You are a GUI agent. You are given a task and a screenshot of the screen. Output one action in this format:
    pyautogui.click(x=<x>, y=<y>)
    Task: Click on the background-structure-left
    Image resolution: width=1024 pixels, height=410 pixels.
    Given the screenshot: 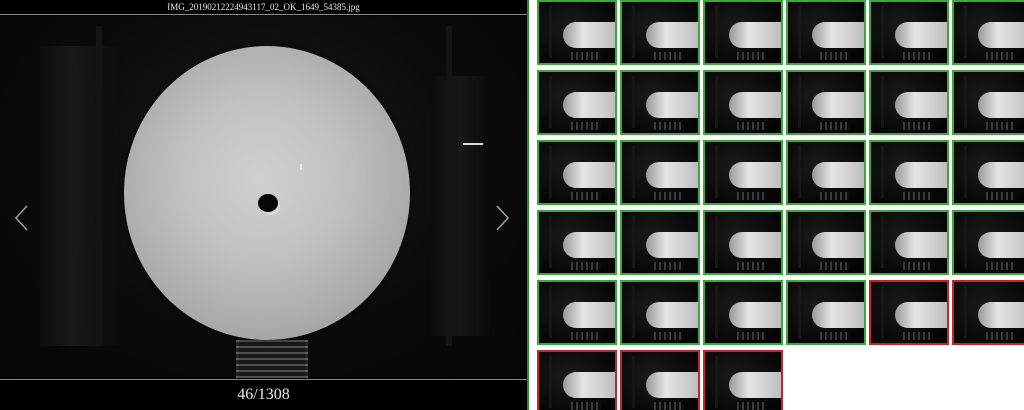 What is the action you would take?
    pyautogui.click(x=80, y=196)
    